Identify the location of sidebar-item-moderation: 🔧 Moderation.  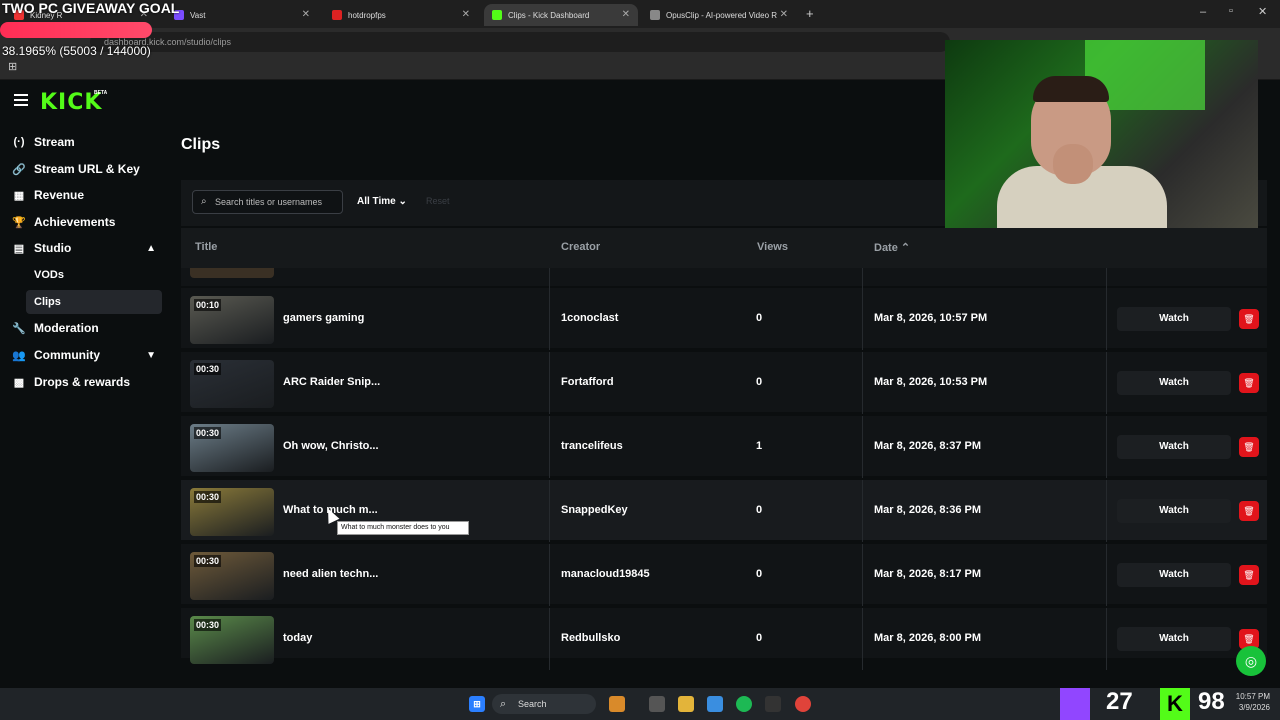
(86, 328).